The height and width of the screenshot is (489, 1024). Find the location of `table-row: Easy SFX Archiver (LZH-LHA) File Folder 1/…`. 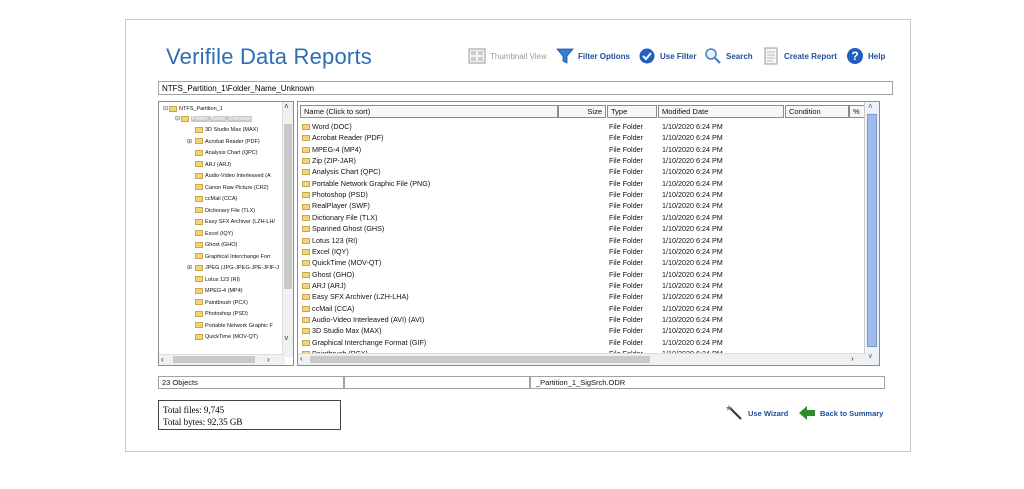

table-row: Easy SFX Archiver (LZH-LHA) File Folder 1/… is located at coordinates (578, 296).